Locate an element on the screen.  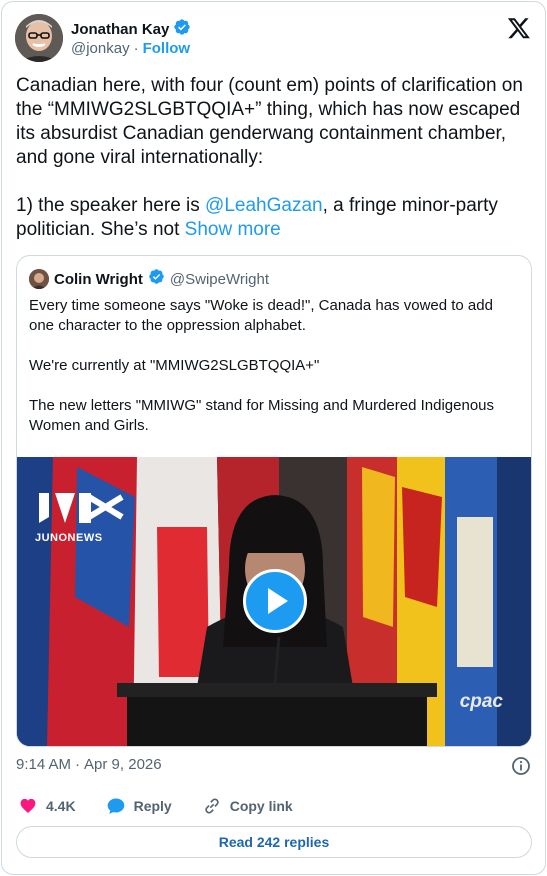
tweet-timestamp: 9:14 AM · Apr 9, 2026 is located at coordinates (89, 764).